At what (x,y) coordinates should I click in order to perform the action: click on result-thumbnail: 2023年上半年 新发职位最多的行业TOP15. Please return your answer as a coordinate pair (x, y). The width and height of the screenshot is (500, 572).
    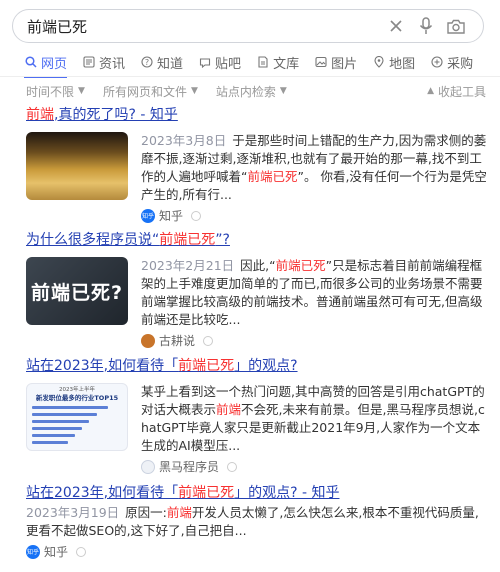
    Looking at the image, I should click on (77, 417).